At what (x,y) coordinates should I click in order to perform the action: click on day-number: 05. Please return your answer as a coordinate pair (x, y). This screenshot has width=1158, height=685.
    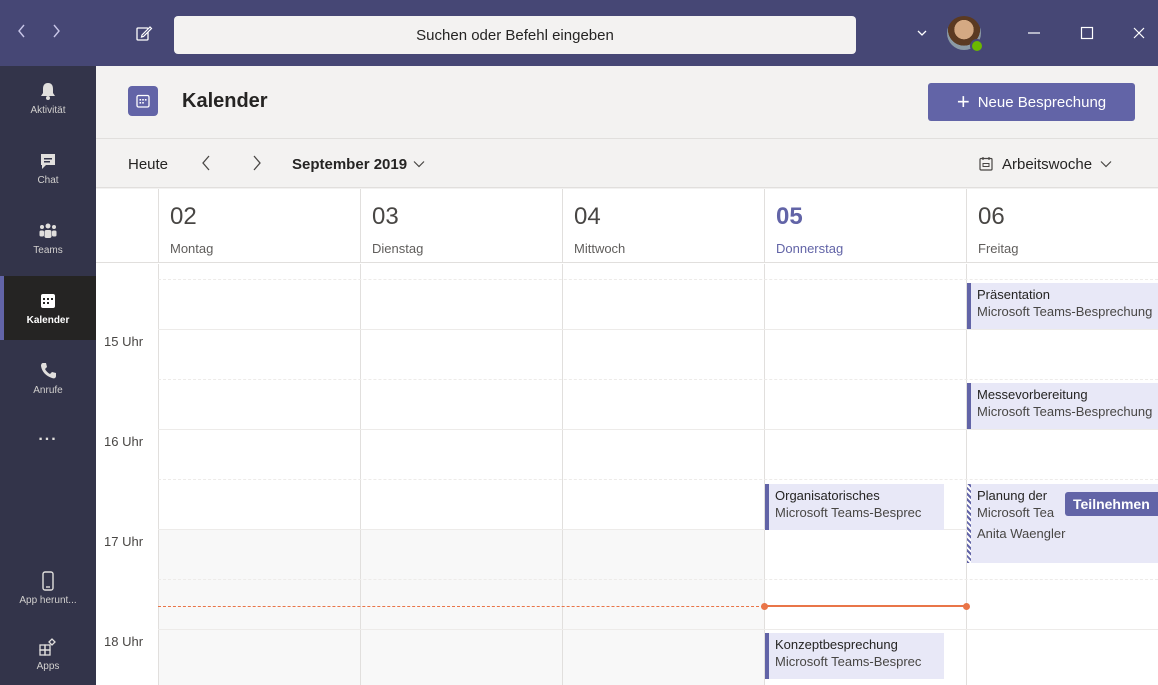
    Looking at the image, I should click on (789, 216).